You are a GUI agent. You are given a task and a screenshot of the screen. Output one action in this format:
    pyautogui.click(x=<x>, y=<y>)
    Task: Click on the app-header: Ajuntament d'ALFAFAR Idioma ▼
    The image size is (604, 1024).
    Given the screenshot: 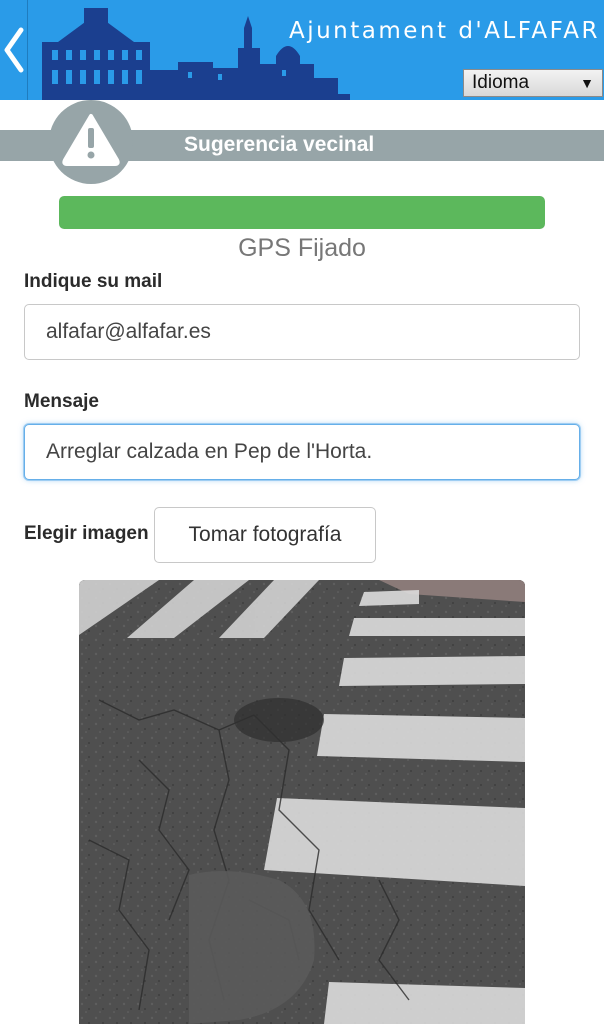 What is the action you would take?
    pyautogui.click(x=302, y=50)
    